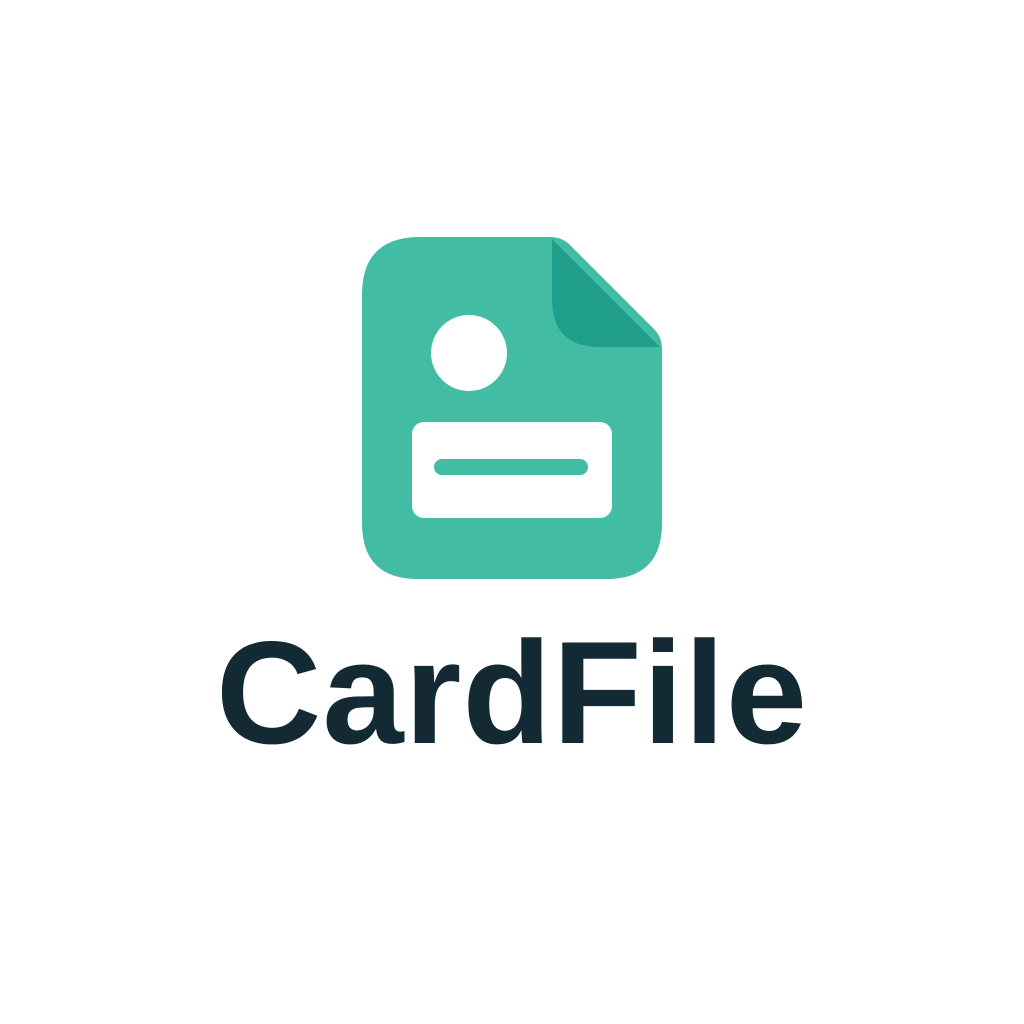  I want to click on name-card-line, so click(511, 467).